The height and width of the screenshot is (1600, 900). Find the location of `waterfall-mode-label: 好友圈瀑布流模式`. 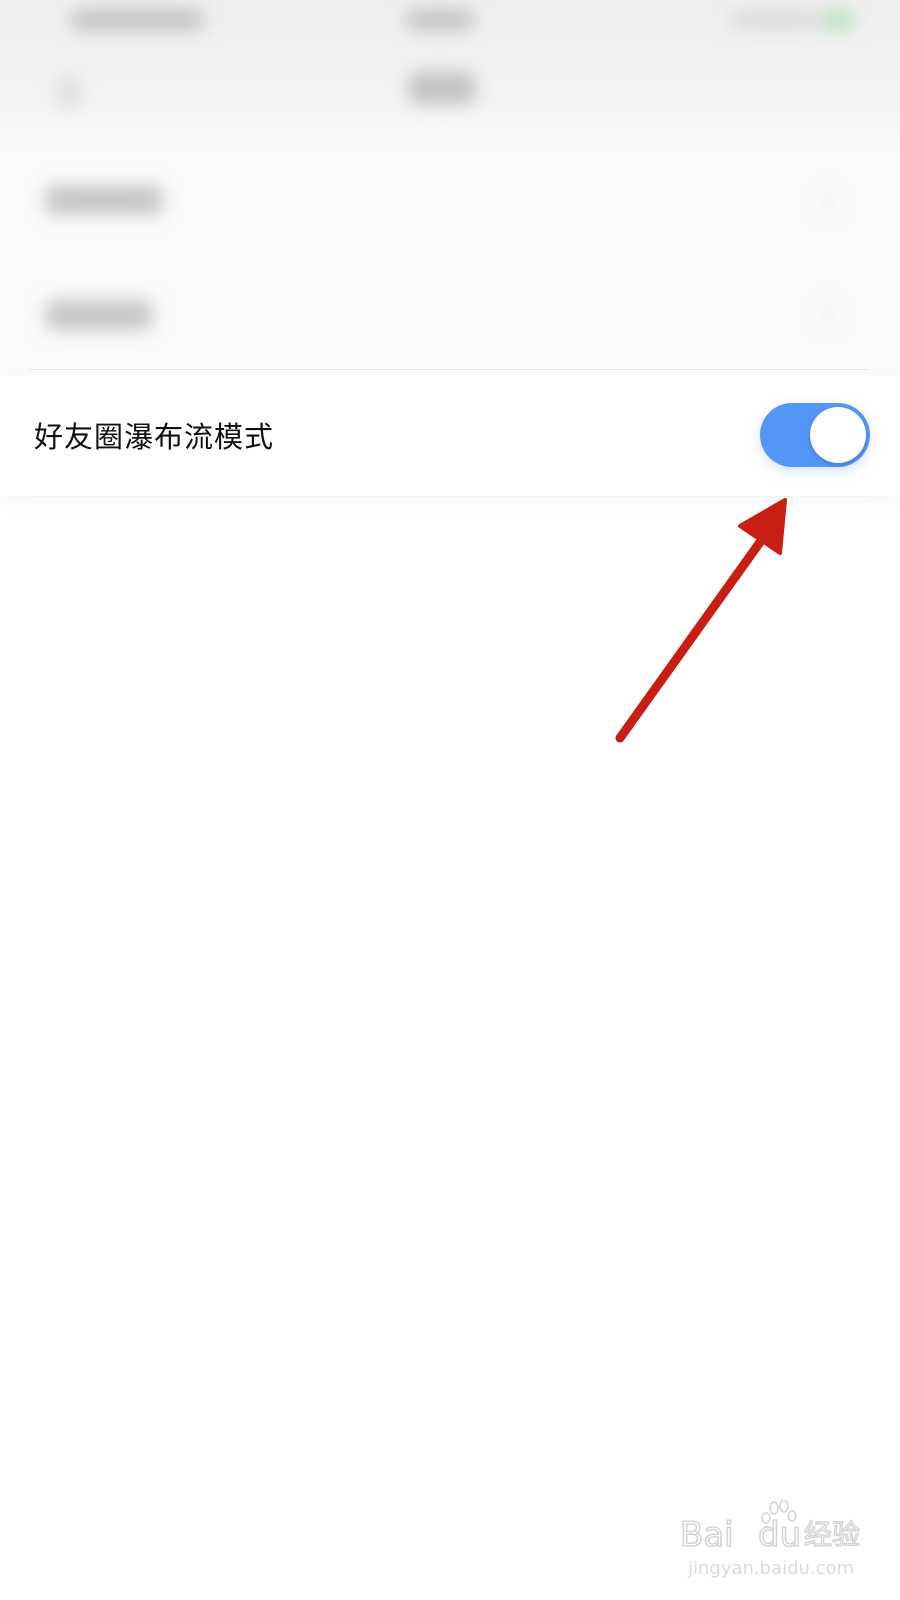

waterfall-mode-label: 好友圈瀑布流模式 is located at coordinates (154, 437).